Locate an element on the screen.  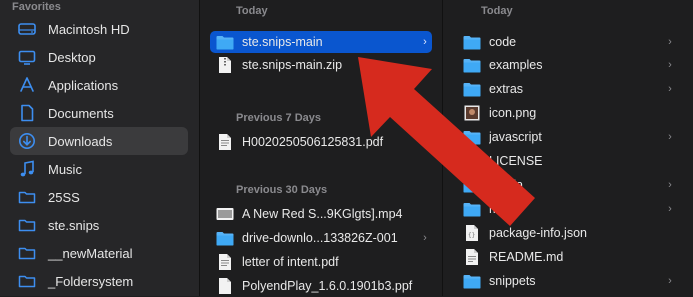
list-item-label: A New Red S...9KGlgts].mp4 is located at coordinates (322, 214).